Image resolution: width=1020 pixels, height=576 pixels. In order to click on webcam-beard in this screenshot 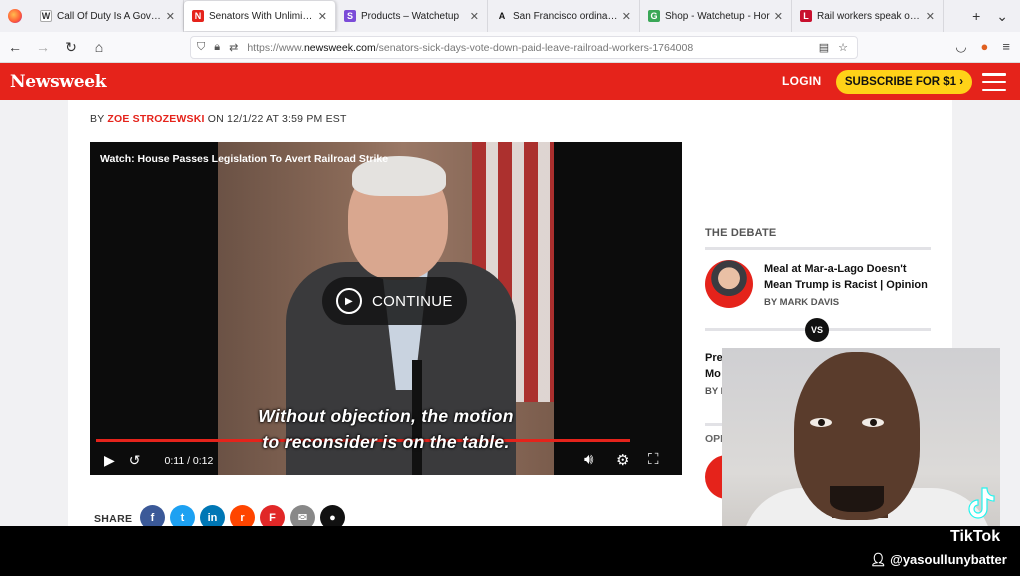, I will do `click(857, 499)`.